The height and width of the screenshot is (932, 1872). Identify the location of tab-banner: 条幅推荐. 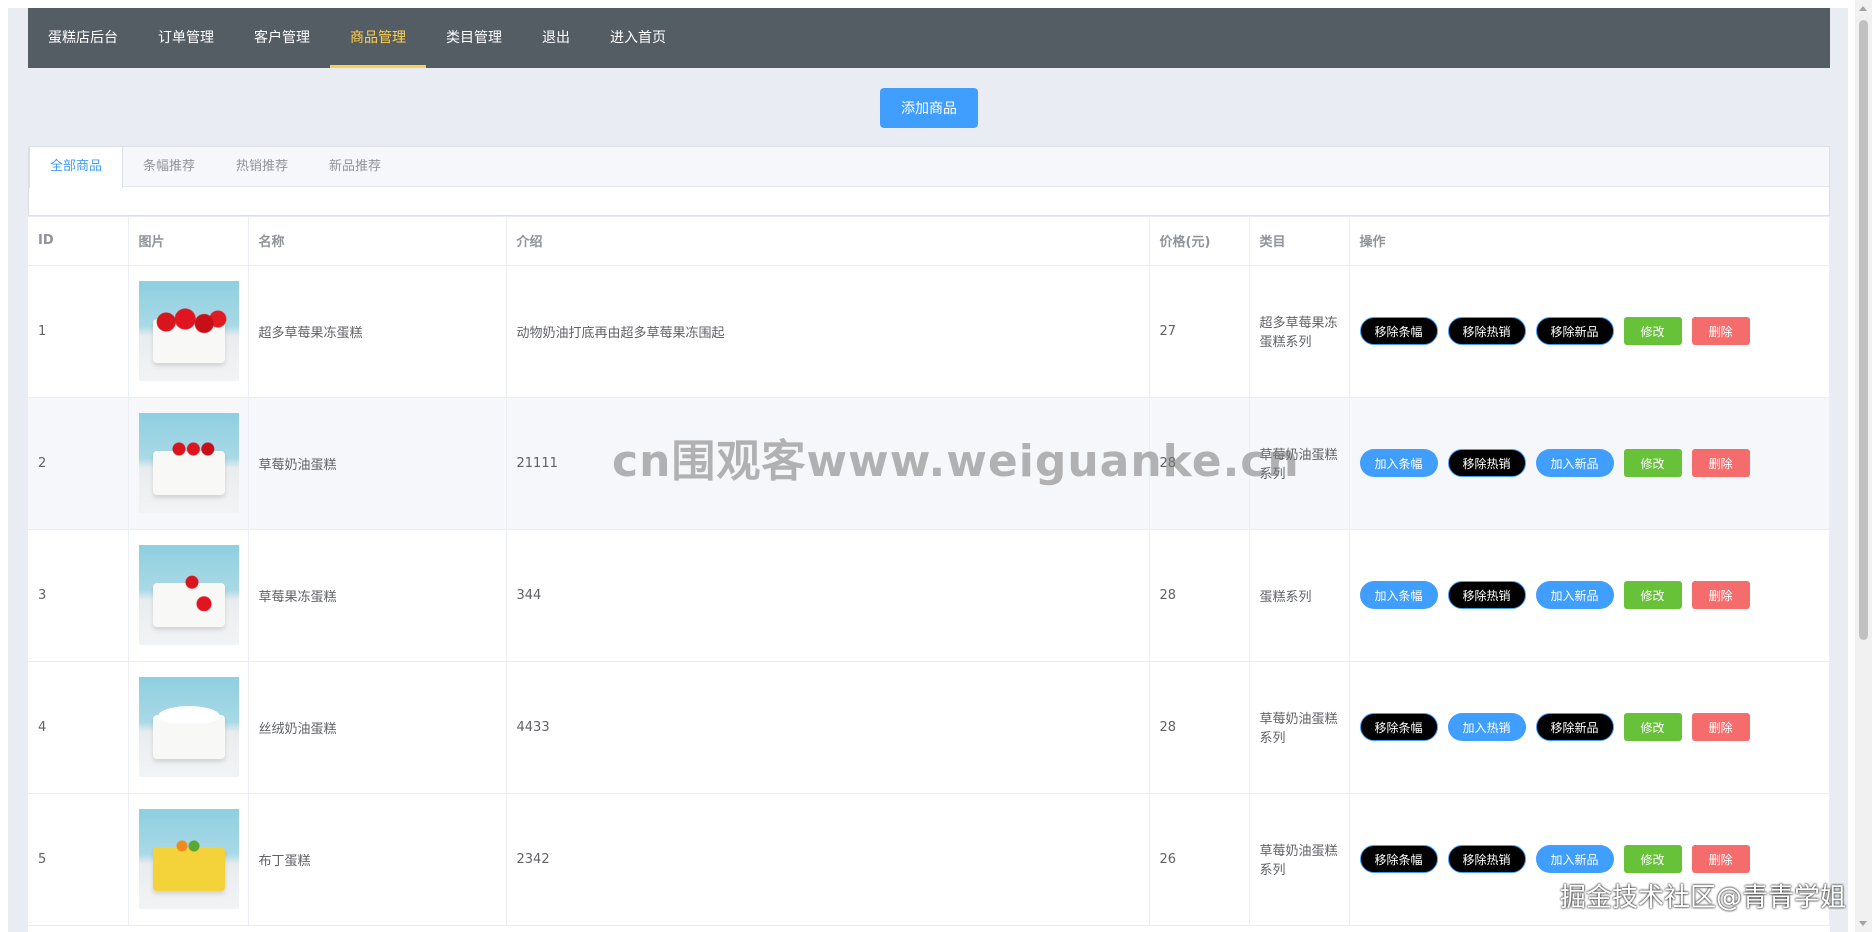
(169, 166).